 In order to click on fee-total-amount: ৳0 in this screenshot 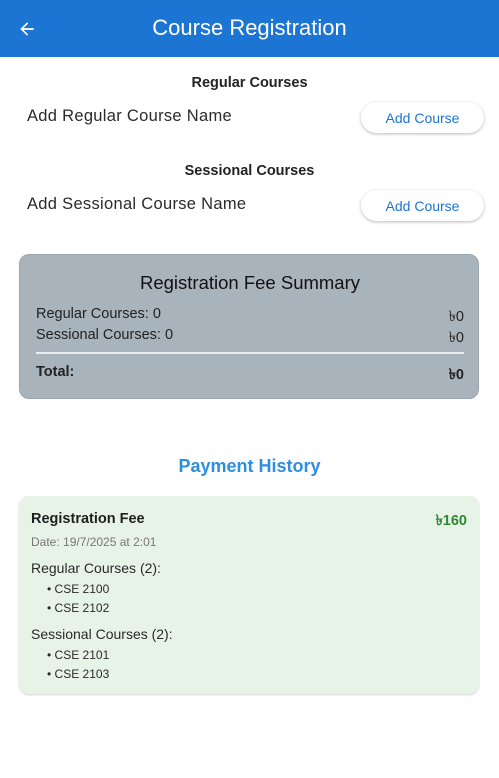, I will do `click(456, 375)`.